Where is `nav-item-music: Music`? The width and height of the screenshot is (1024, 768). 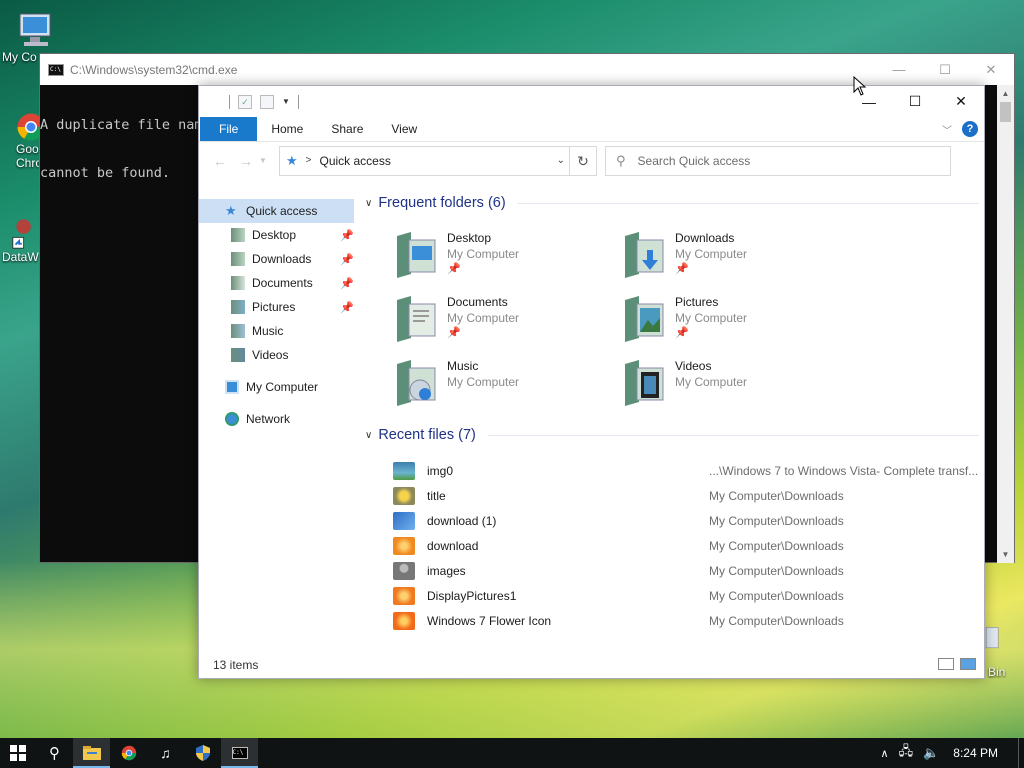 nav-item-music: Music is located at coordinates (277, 331).